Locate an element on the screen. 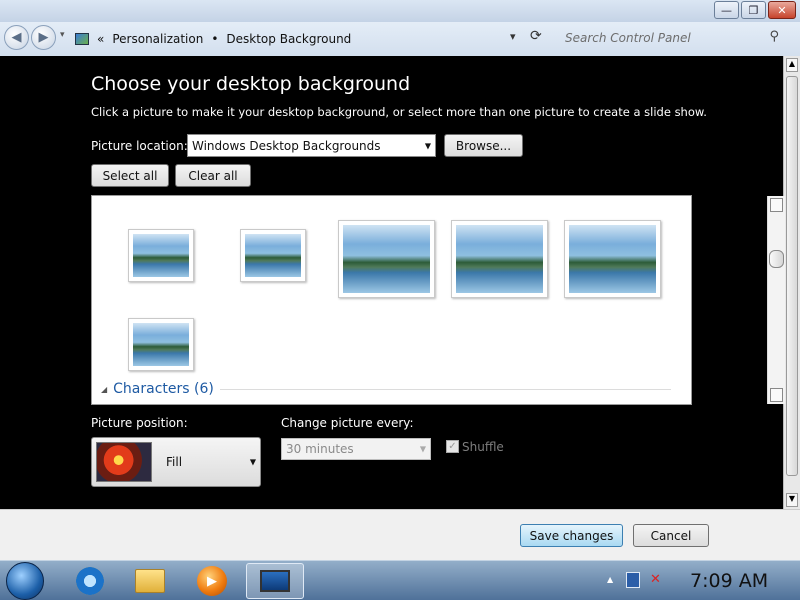 The height and width of the screenshot is (600, 800). group-divider is located at coordinates (445, 389).